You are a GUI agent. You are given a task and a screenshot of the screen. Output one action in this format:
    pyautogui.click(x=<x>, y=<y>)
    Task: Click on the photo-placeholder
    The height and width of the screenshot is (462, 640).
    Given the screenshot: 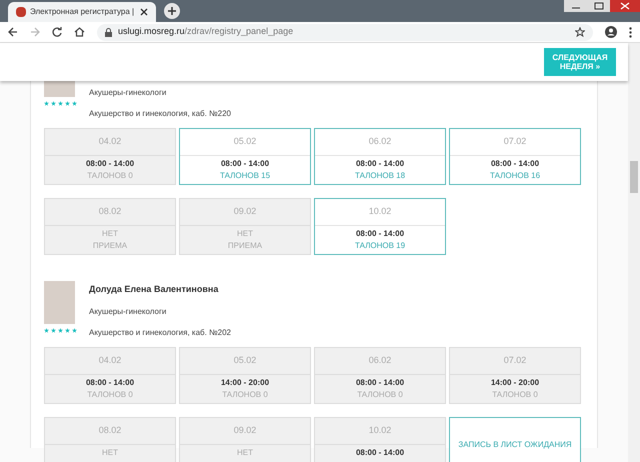 What is the action you would take?
    pyautogui.click(x=59, y=302)
    